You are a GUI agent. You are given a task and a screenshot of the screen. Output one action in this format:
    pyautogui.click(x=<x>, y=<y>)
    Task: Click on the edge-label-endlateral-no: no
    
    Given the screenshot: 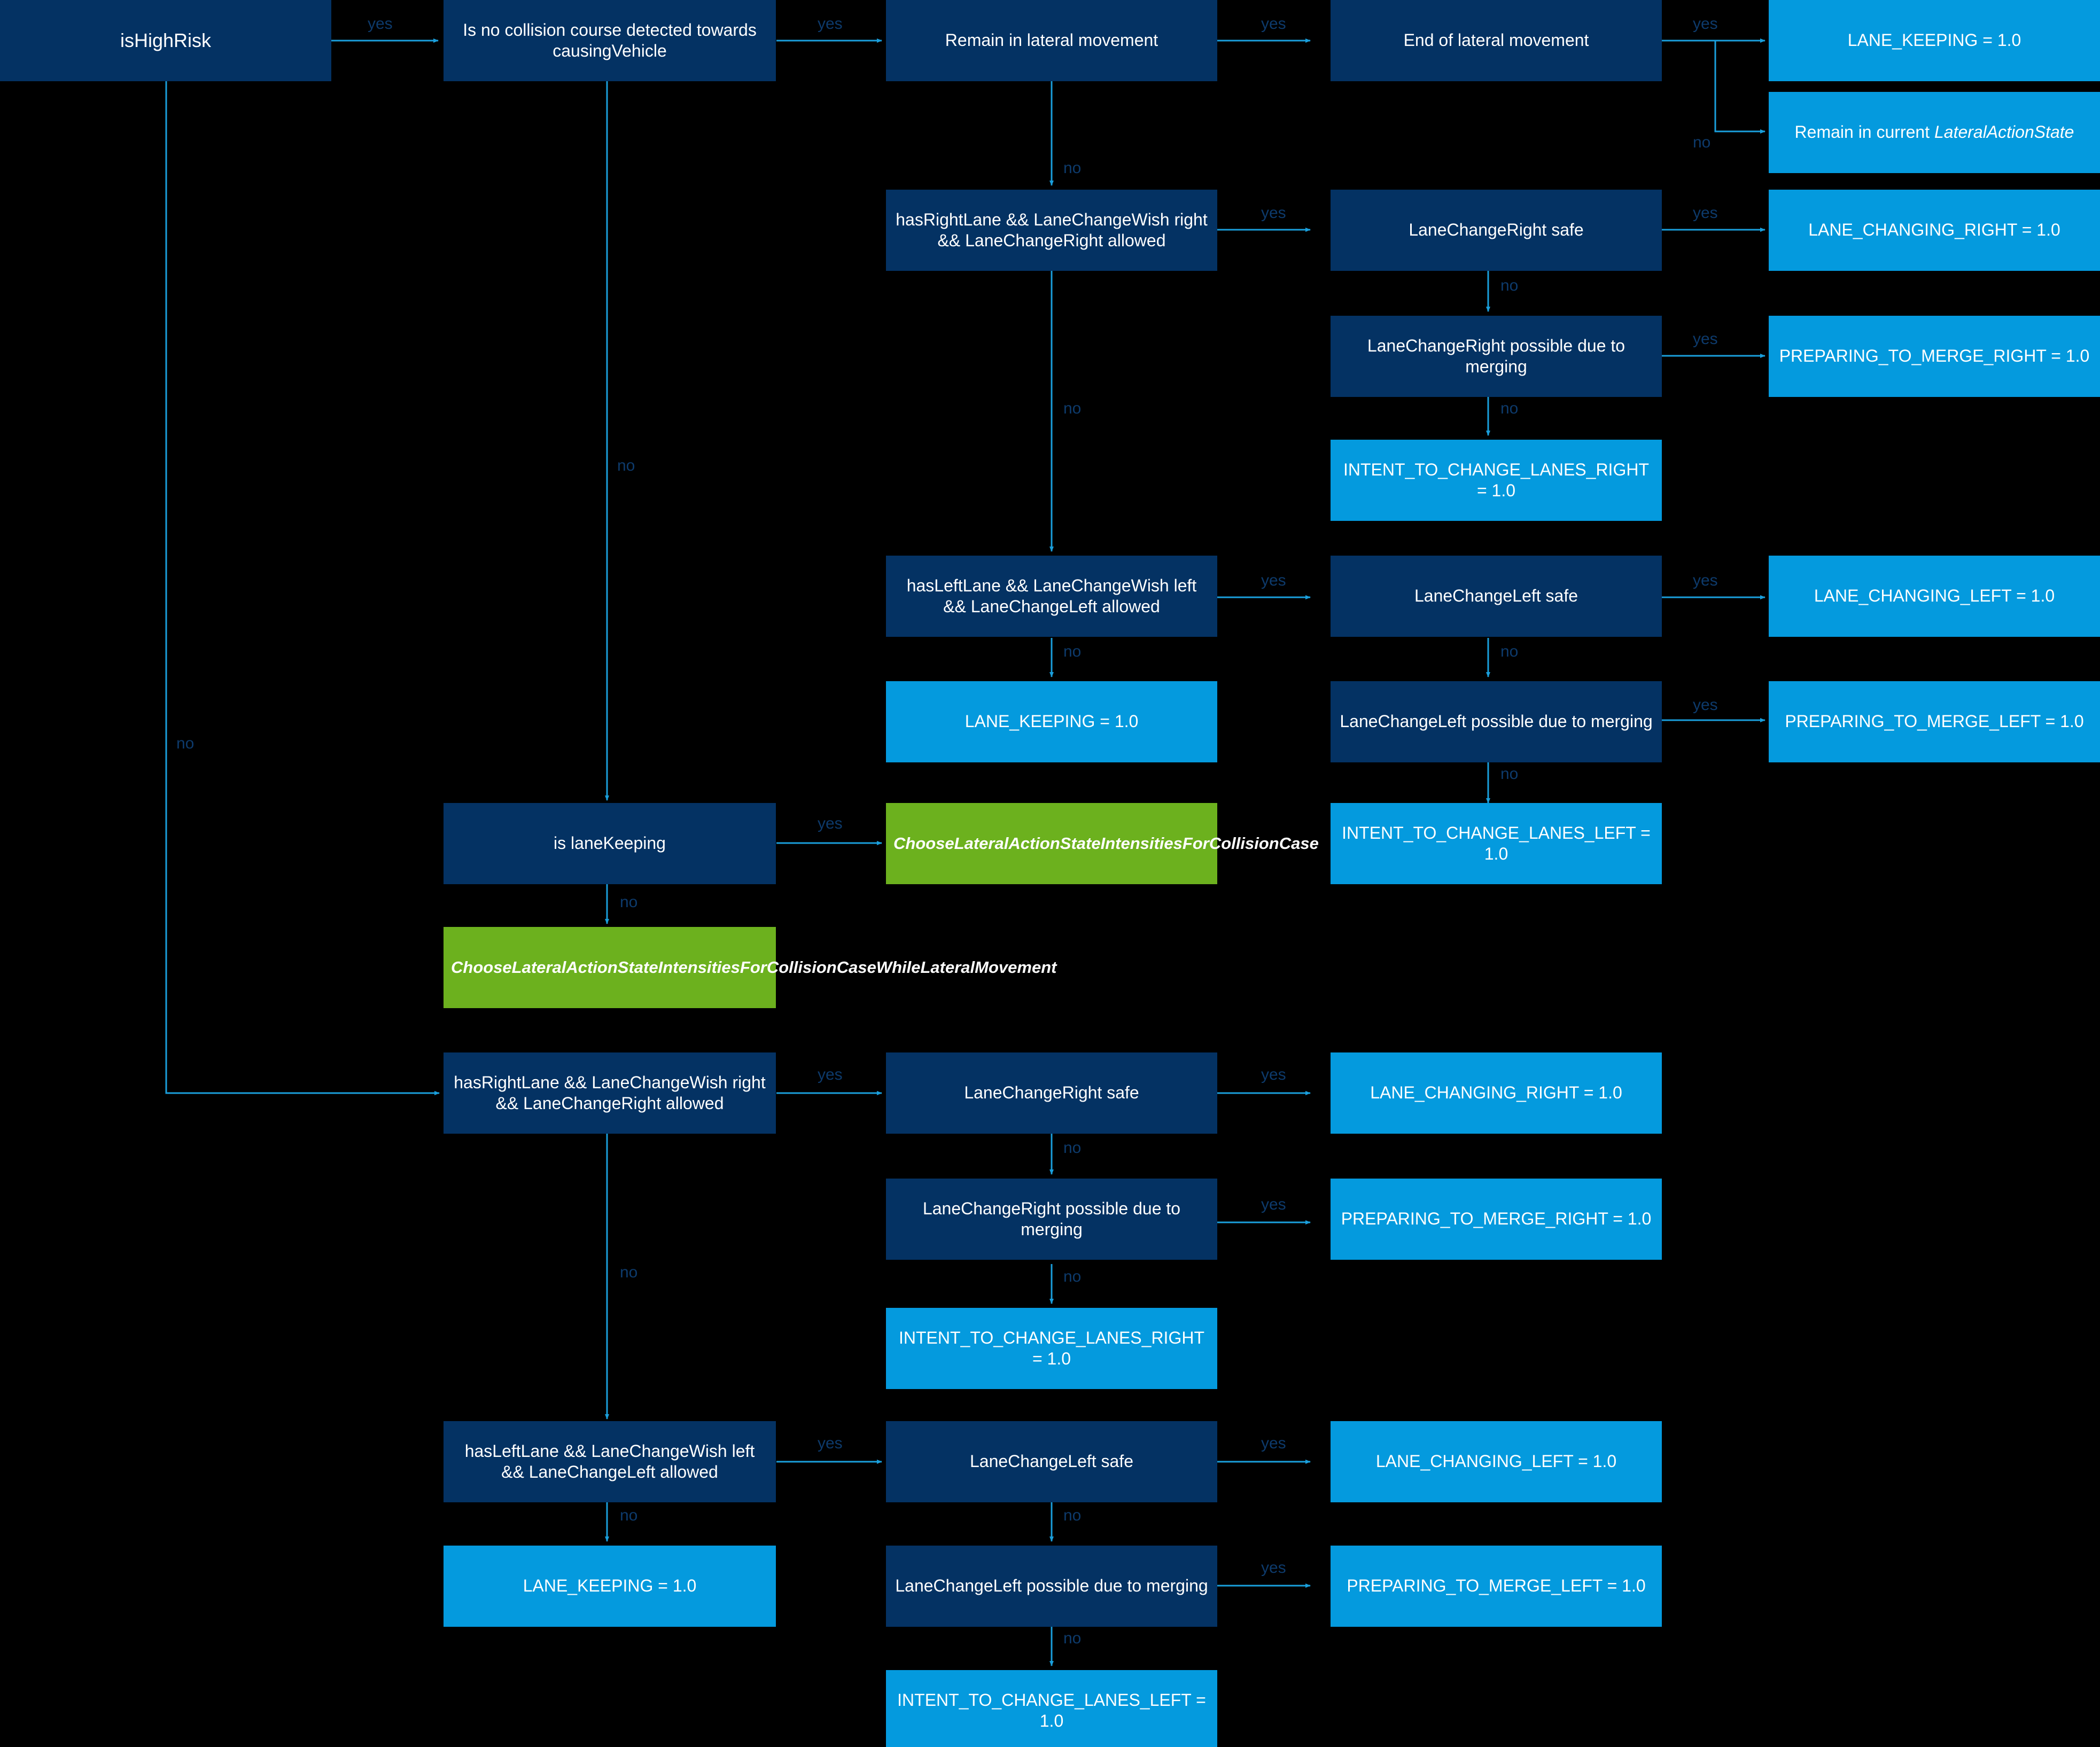 What is the action you would take?
    pyautogui.click(x=1702, y=142)
    